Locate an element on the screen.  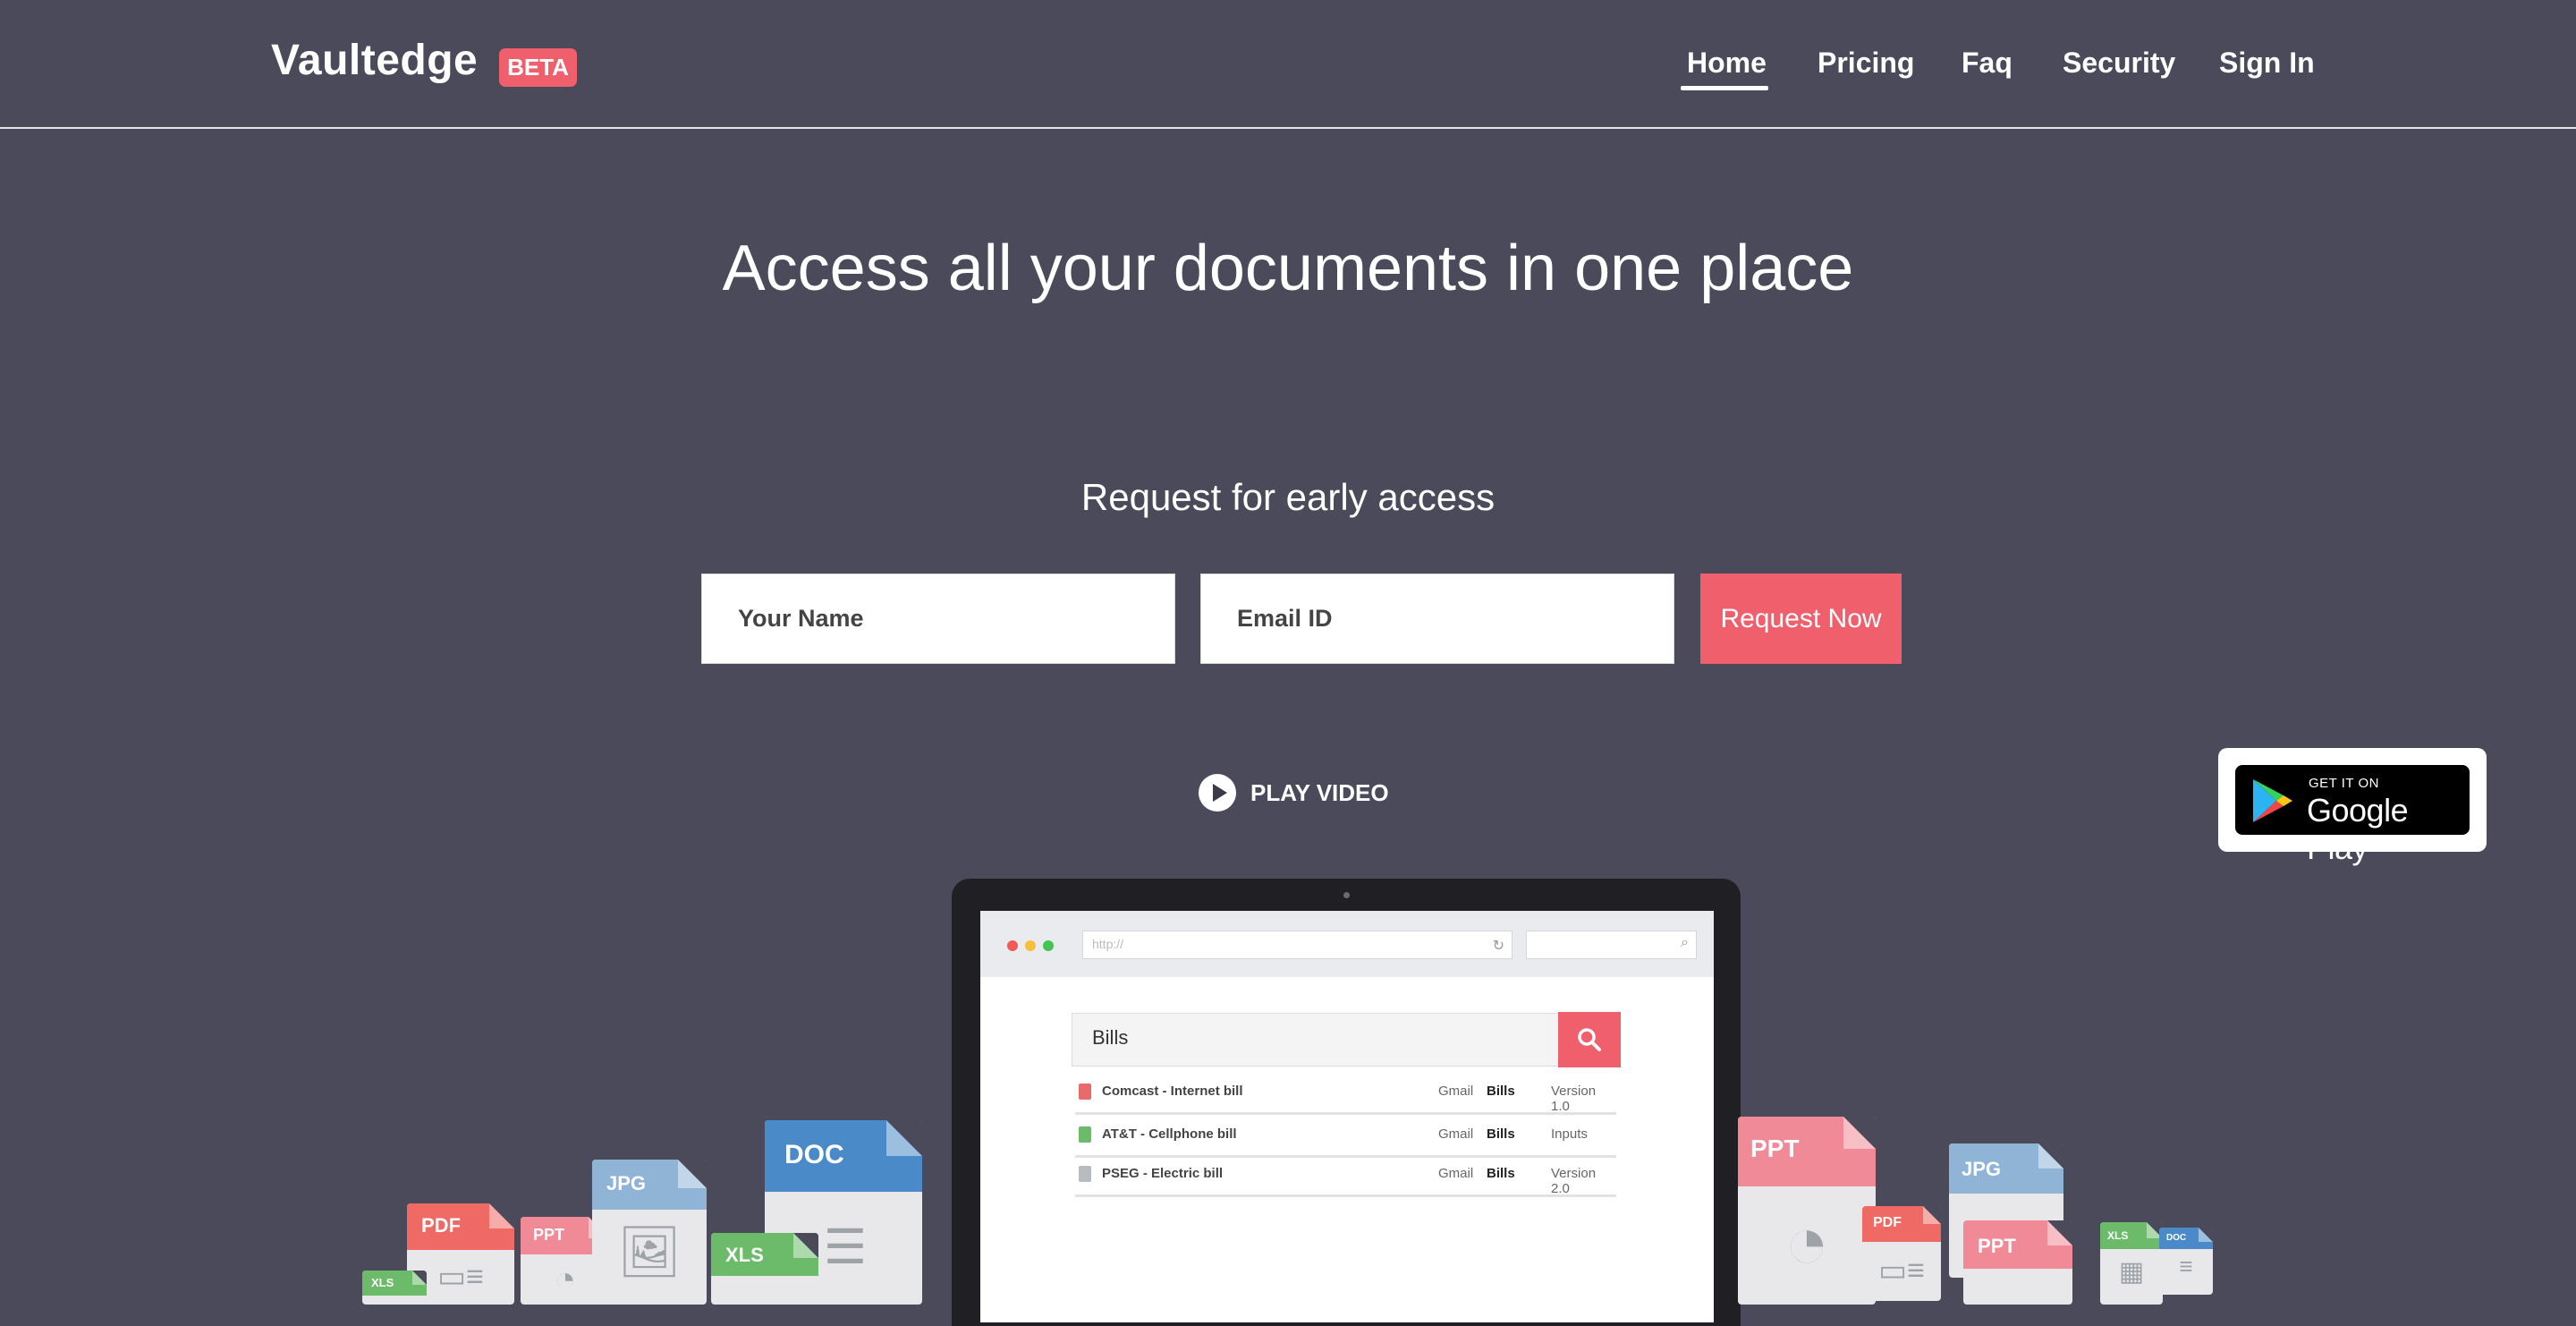
refresh-icon: ↻ is located at coordinates (1498, 947).